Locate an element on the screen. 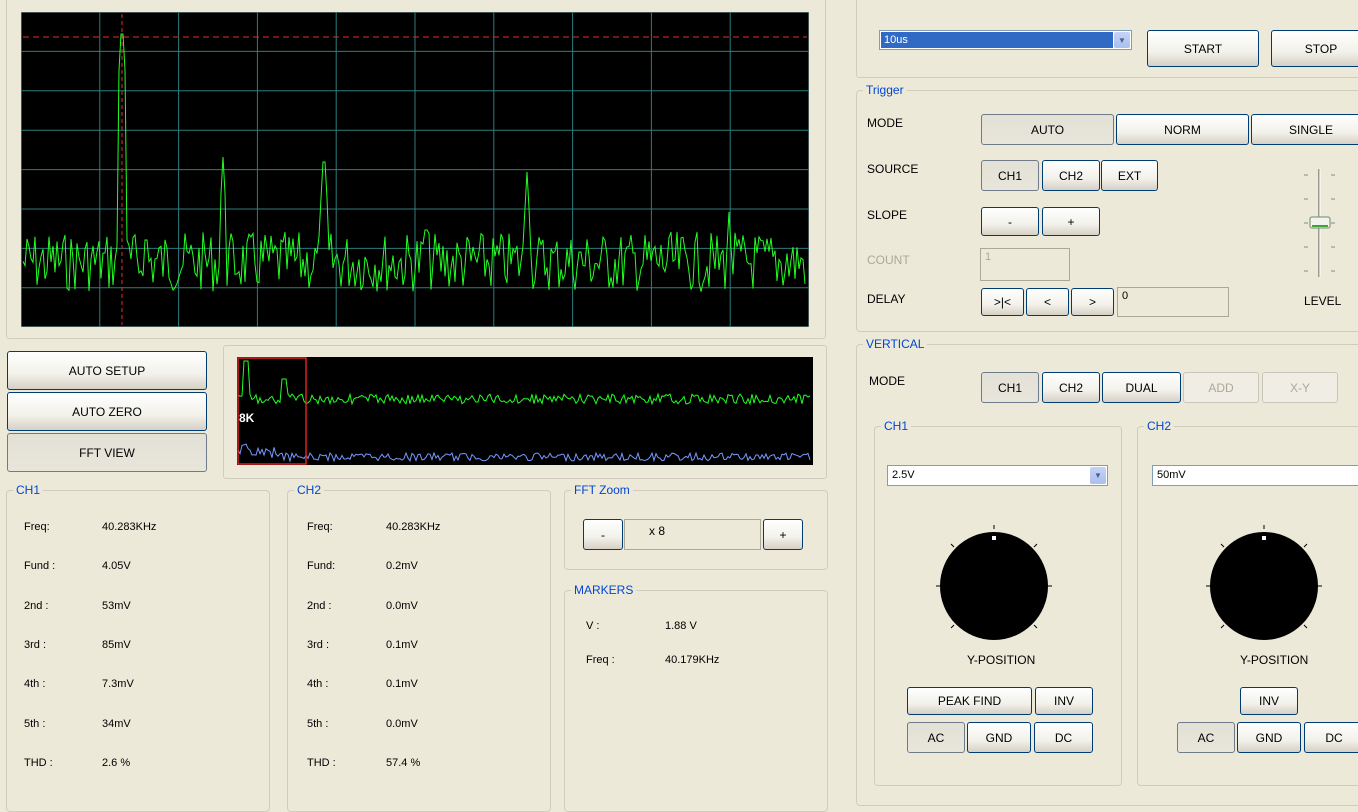 Image resolution: width=1358 pixels, height=812 pixels. ch1-stats-title: CH1 is located at coordinates (28, 490).